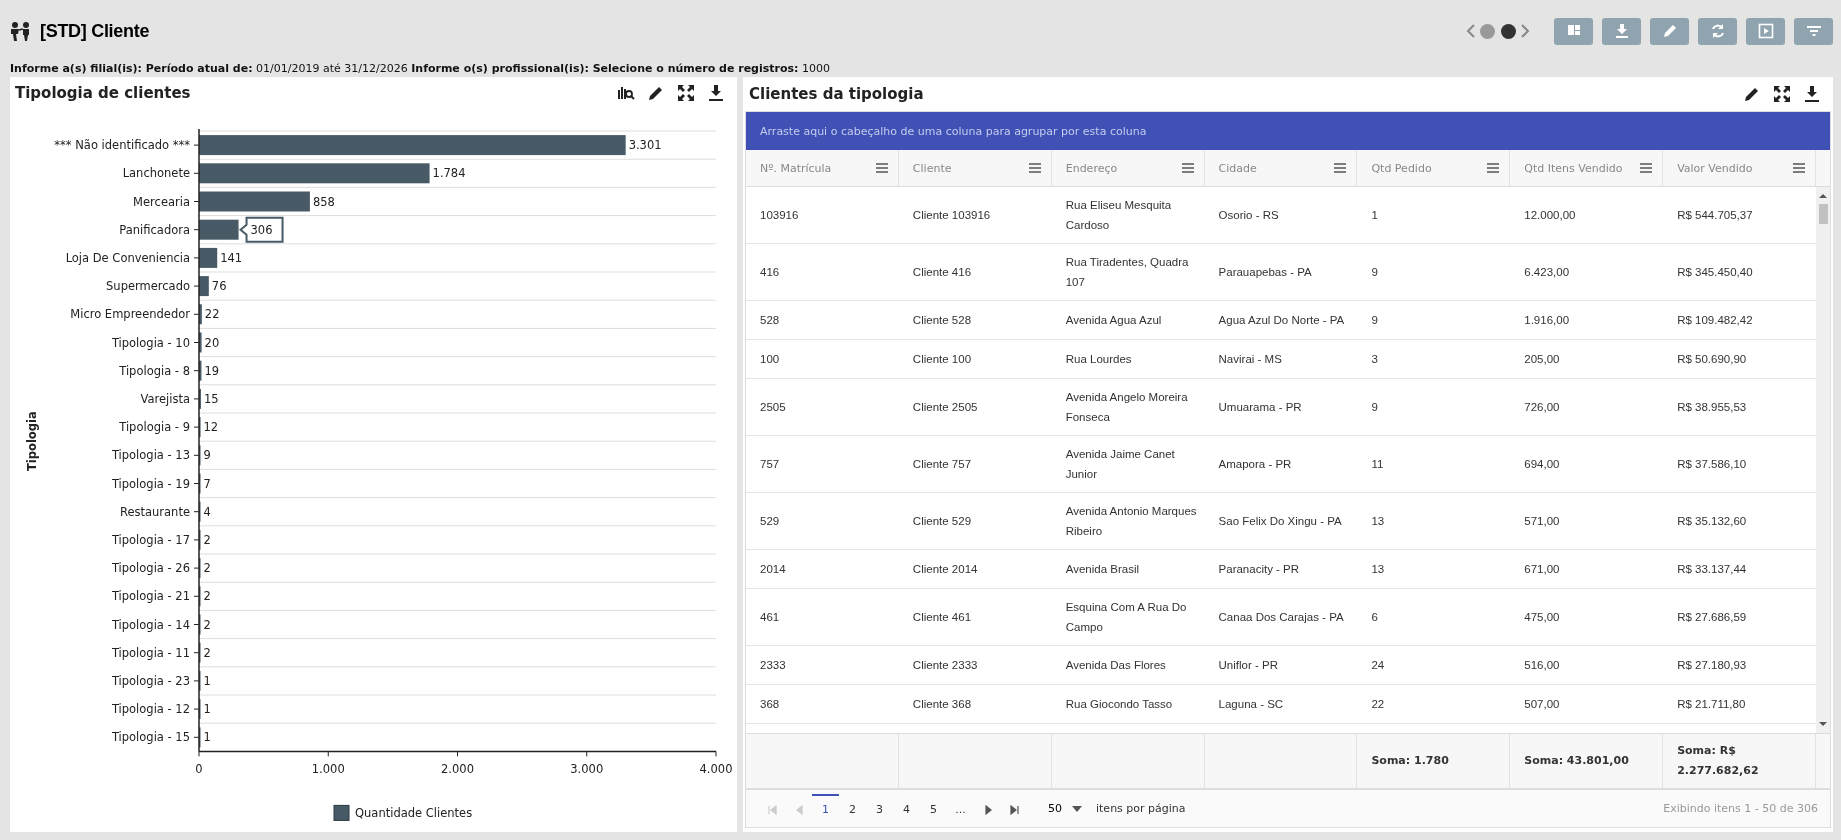 This screenshot has height=840, width=1841. I want to click on table-cell-text: Amapora - PR, so click(1255, 464).